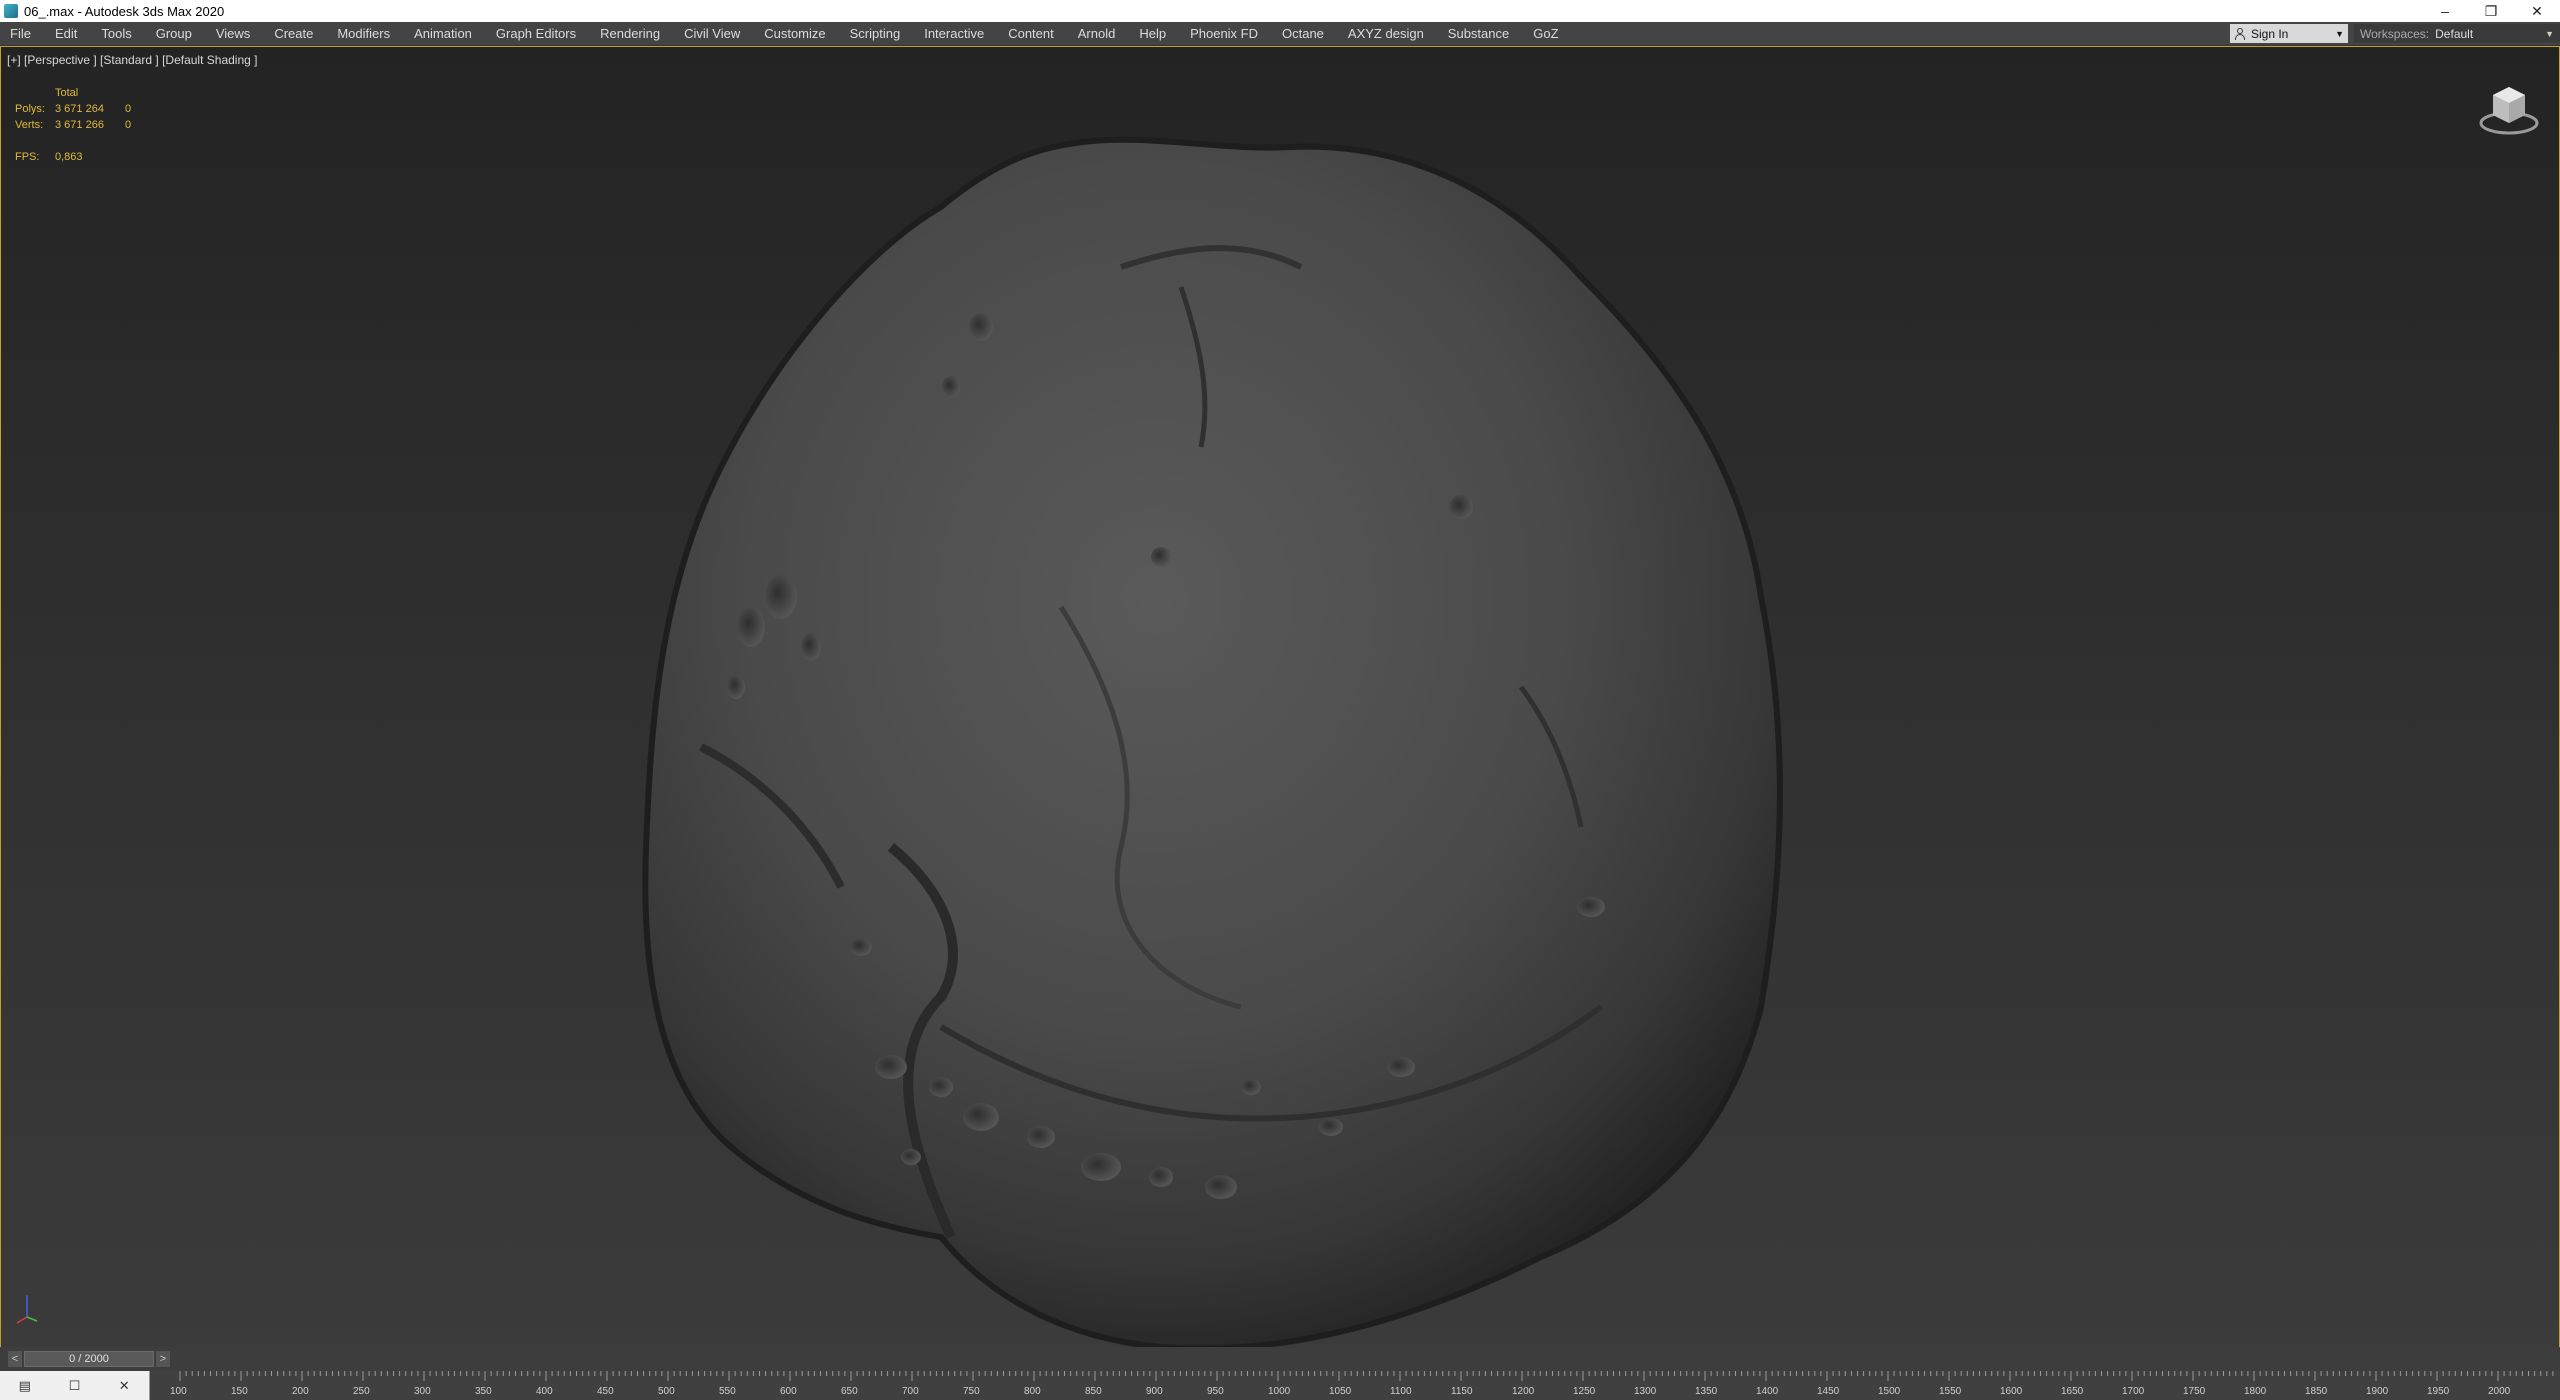 This screenshot has width=2560, height=1400. I want to click on menu-arnold: Arnold, so click(1097, 33).